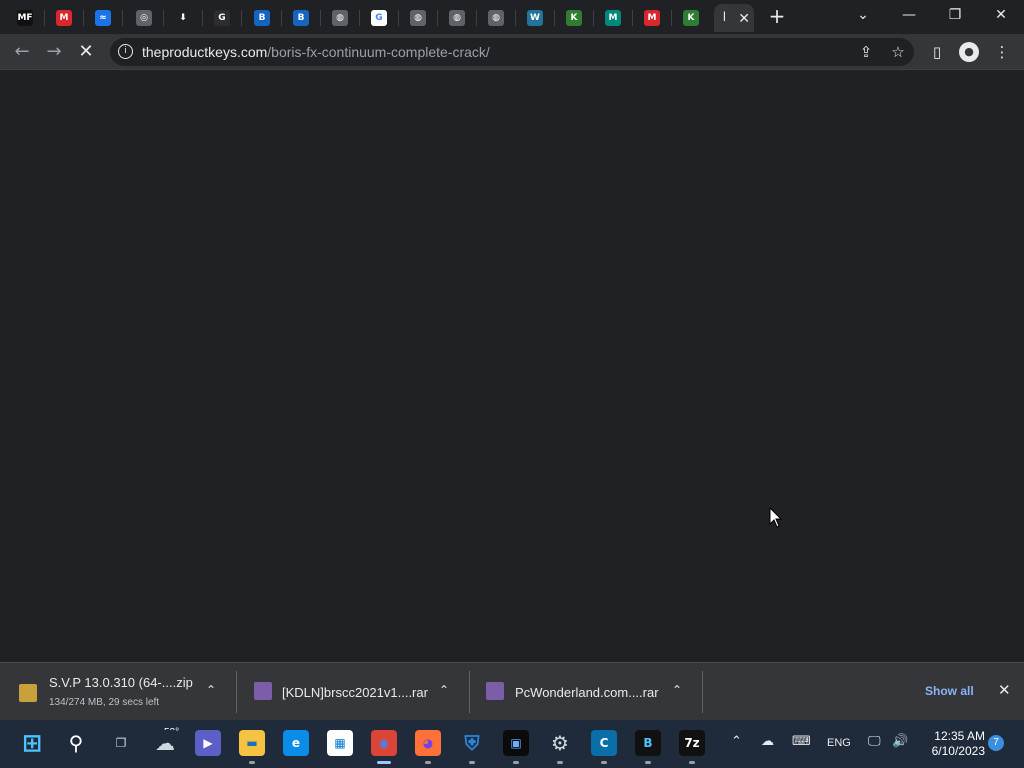 This screenshot has width=1024, height=768. Describe the element at coordinates (1001, 15) in the screenshot. I see `close-window-button: ✕` at that location.